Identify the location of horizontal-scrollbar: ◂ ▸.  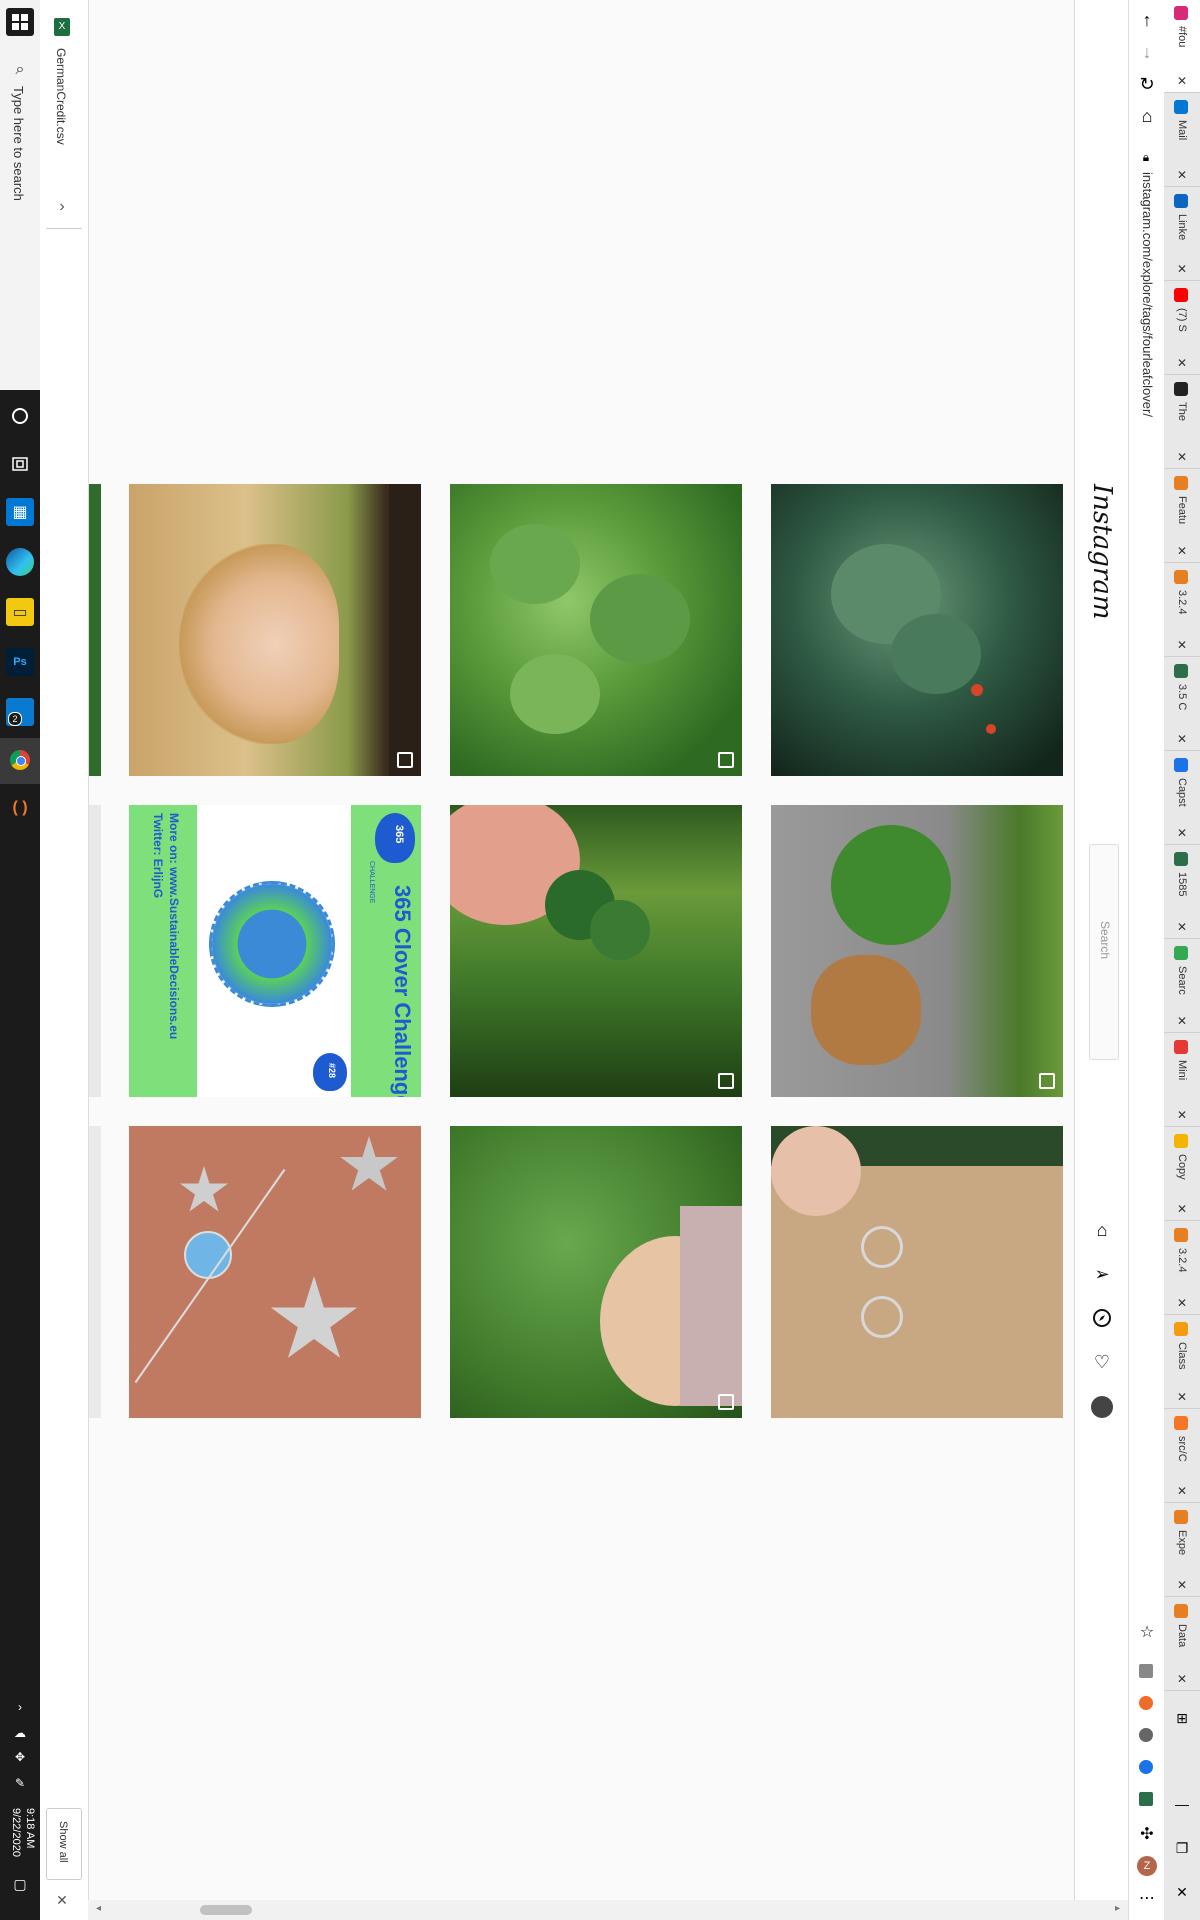
(608, 1910).